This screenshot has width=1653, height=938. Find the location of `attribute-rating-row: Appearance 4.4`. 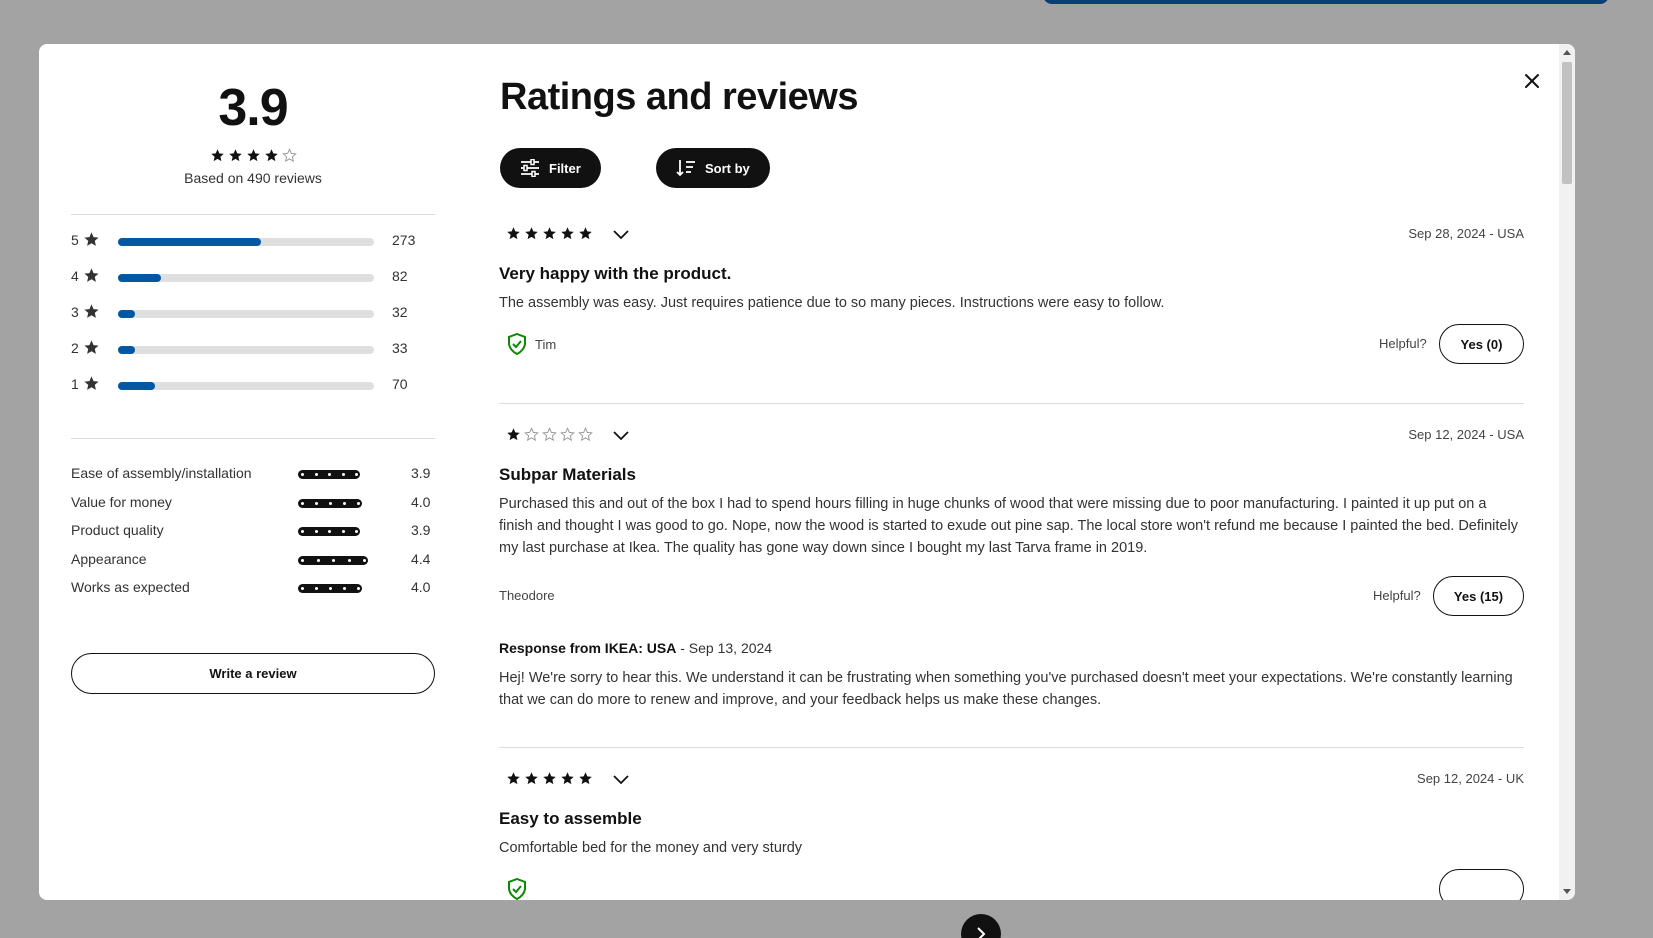

attribute-rating-row: Appearance 4.4 is located at coordinates (253, 559).